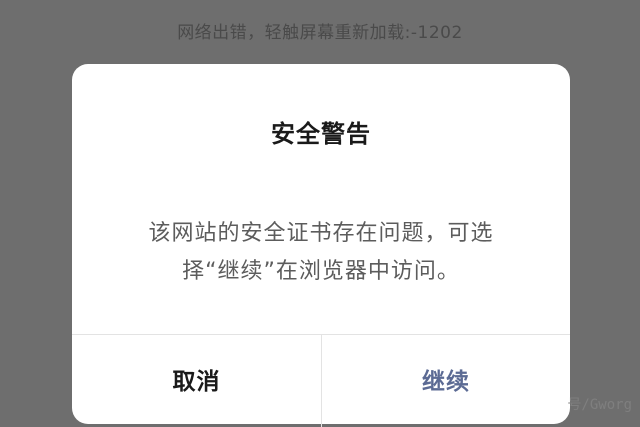 The height and width of the screenshot is (427, 640). What do you see at coordinates (446, 379) in the screenshot?
I see `continue-button: 继续` at bounding box center [446, 379].